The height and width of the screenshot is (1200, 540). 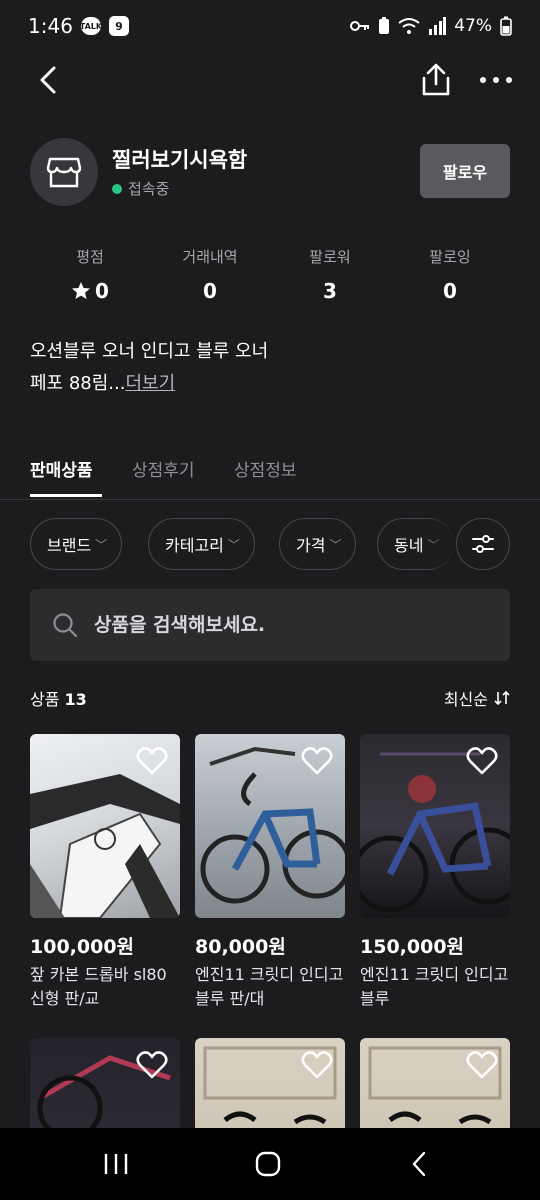 What do you see at coordinates (465, 699) in the screenshot?
I see `sort-label: 최신순` at bounding box center [465, 699].